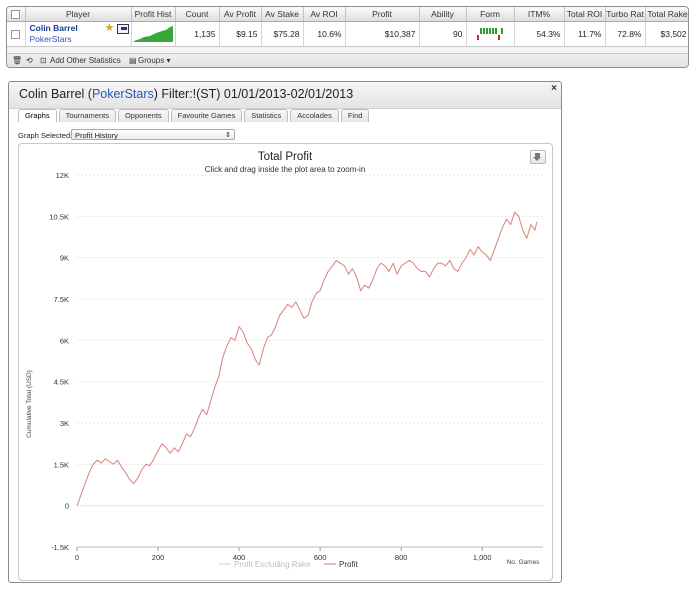 This screenshot has height=590, width=700. Describe the element at coordinates (443, 34) in the screenshot. I see `ability-cell: 90` at that location.